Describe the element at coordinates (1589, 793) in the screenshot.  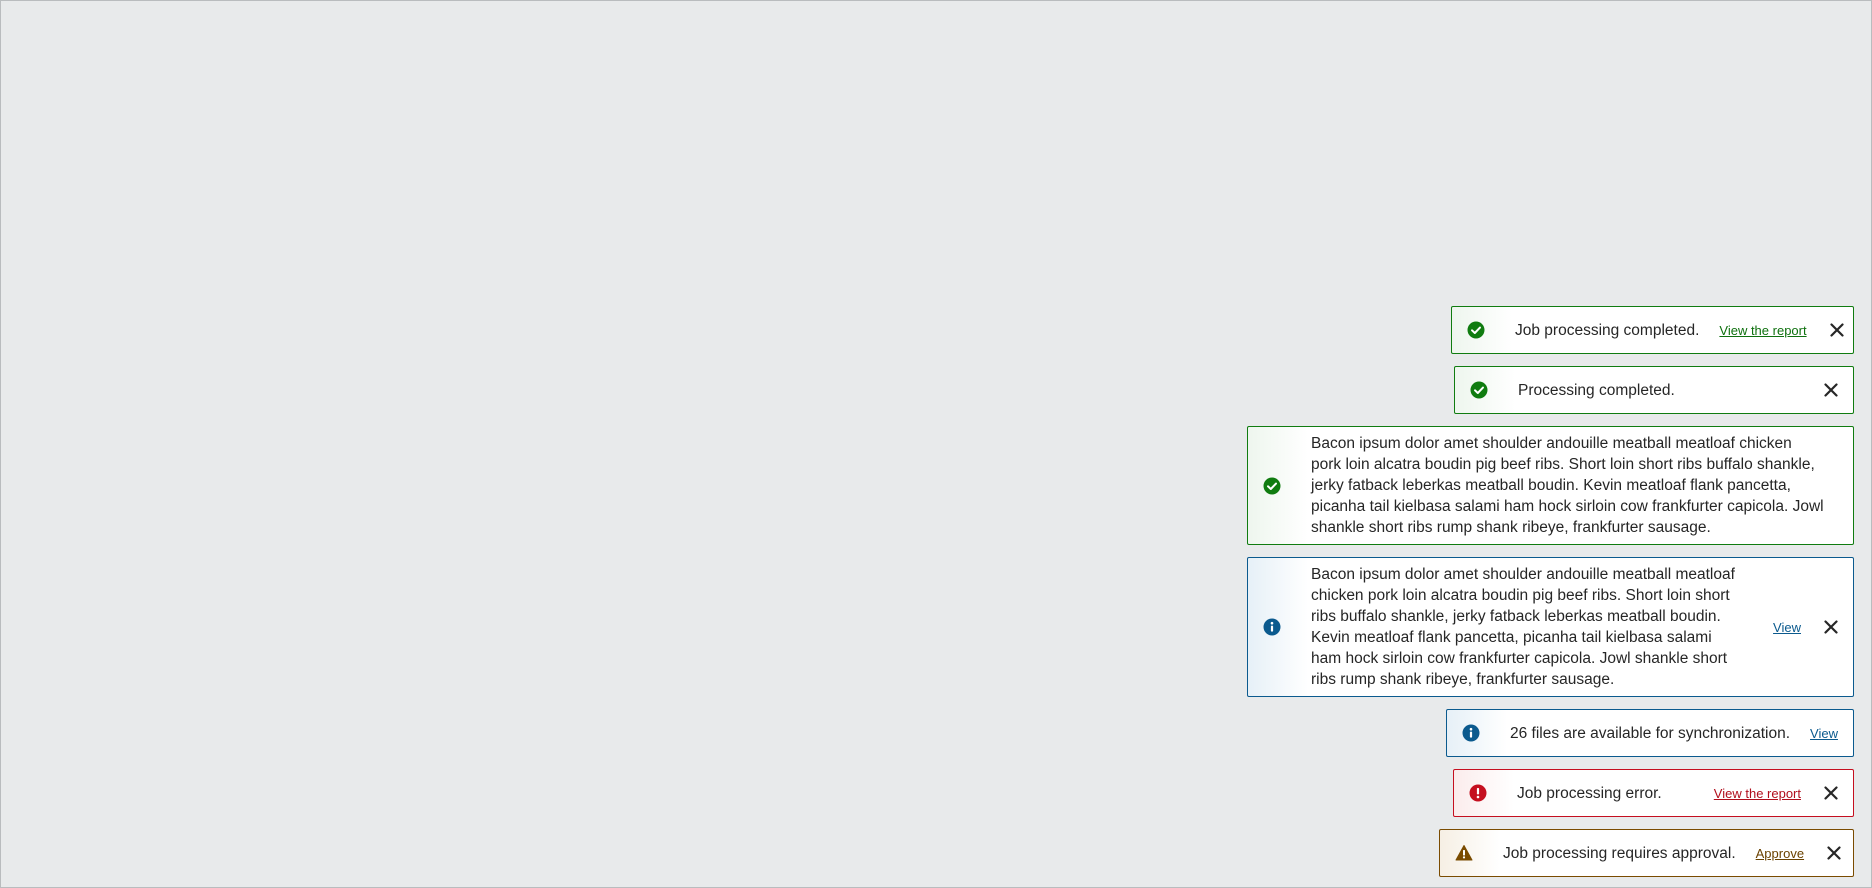
I see `toast-message: Job processing error.` at that location.